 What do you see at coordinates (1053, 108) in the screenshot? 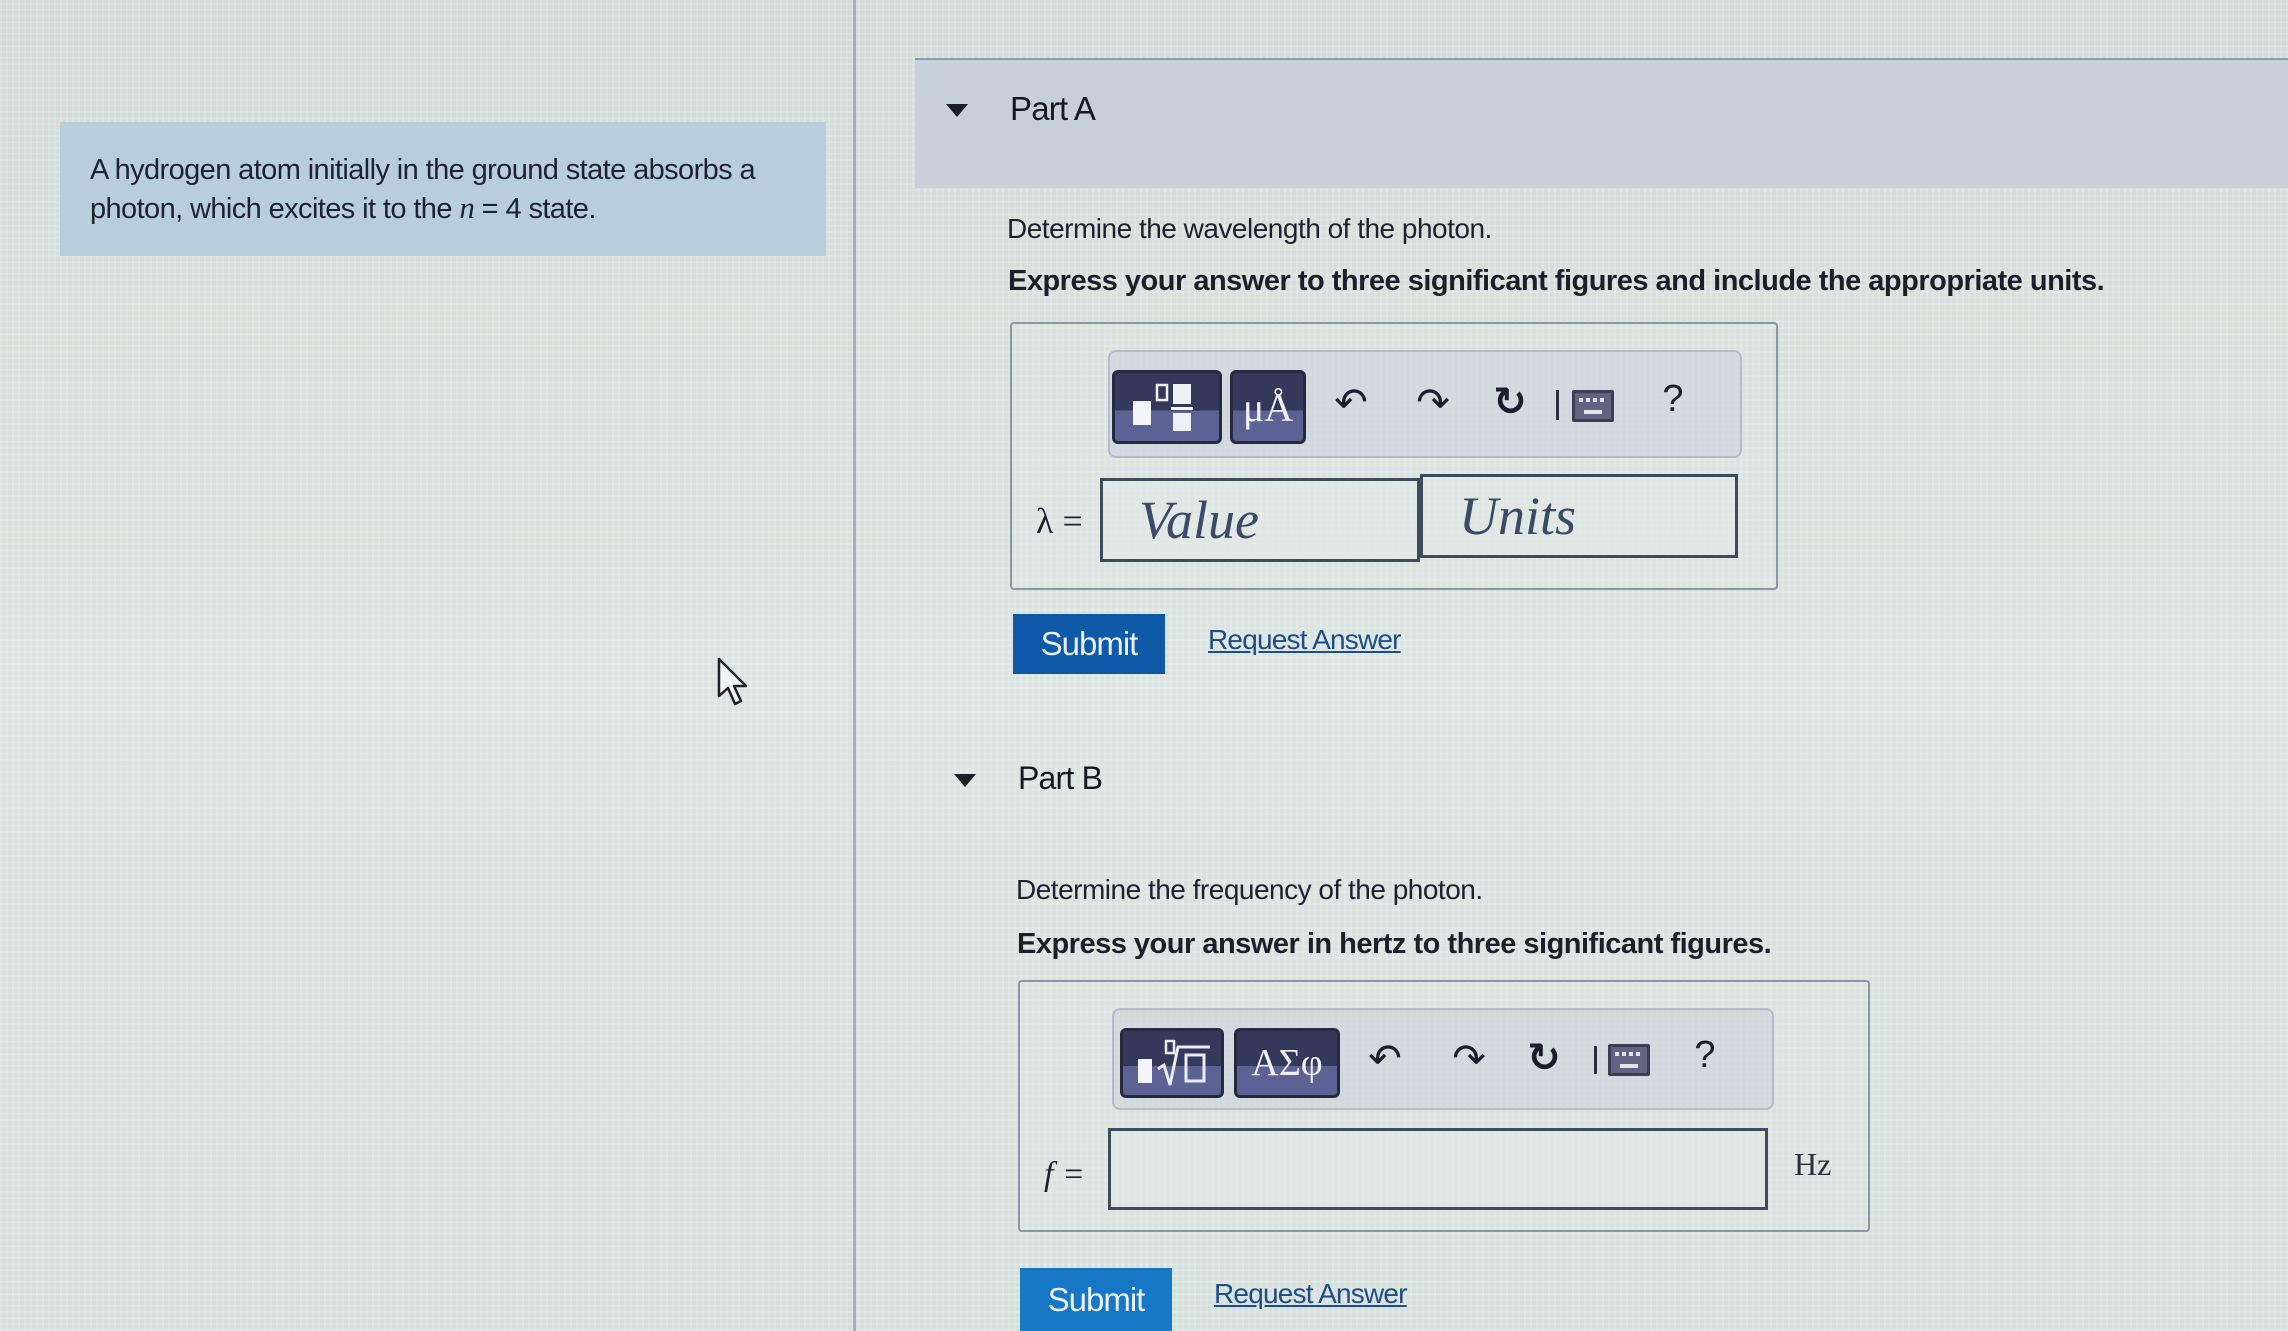
I see `part-a-title: Part A` at bounding box center [1053, 108].